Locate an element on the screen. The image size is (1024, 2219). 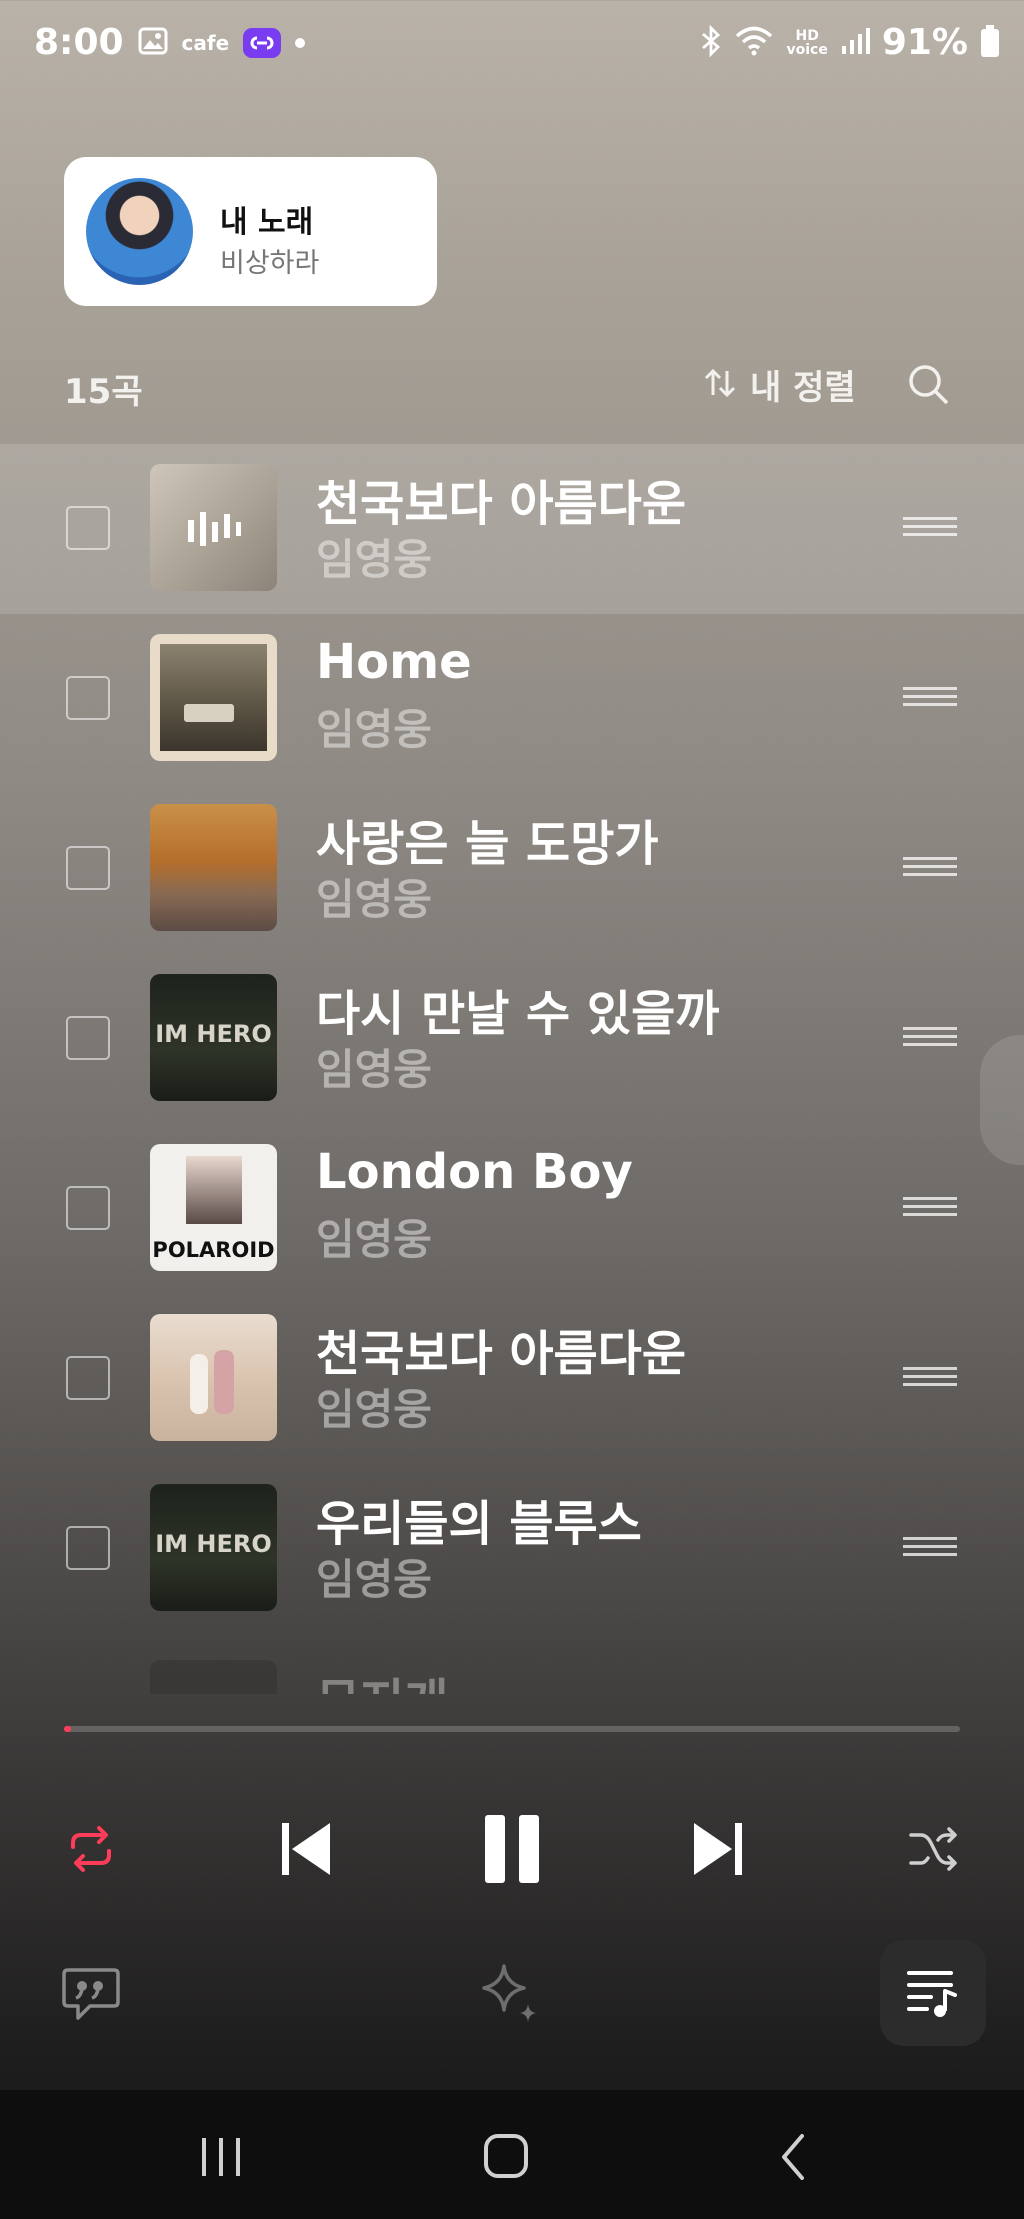
system-nav-bar is located at coordinates (512, 2154).